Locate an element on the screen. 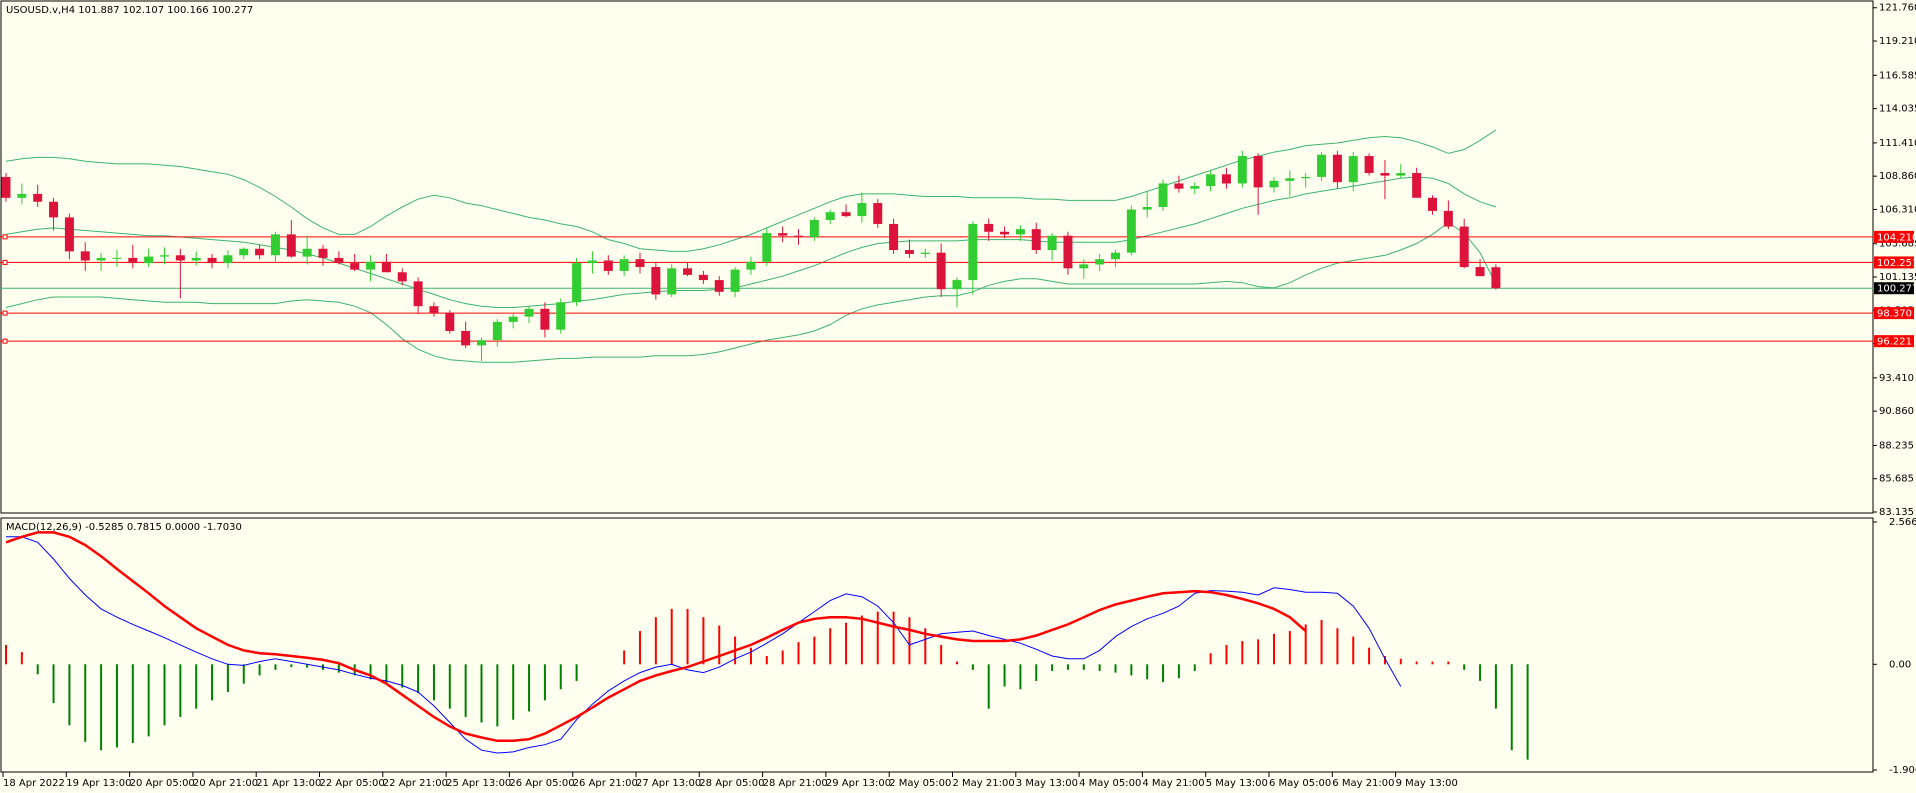 The height and width of the screenshot is (793, 1916). time-tick-label: 9 May 13:00 is located at coordinates (1427, 783).